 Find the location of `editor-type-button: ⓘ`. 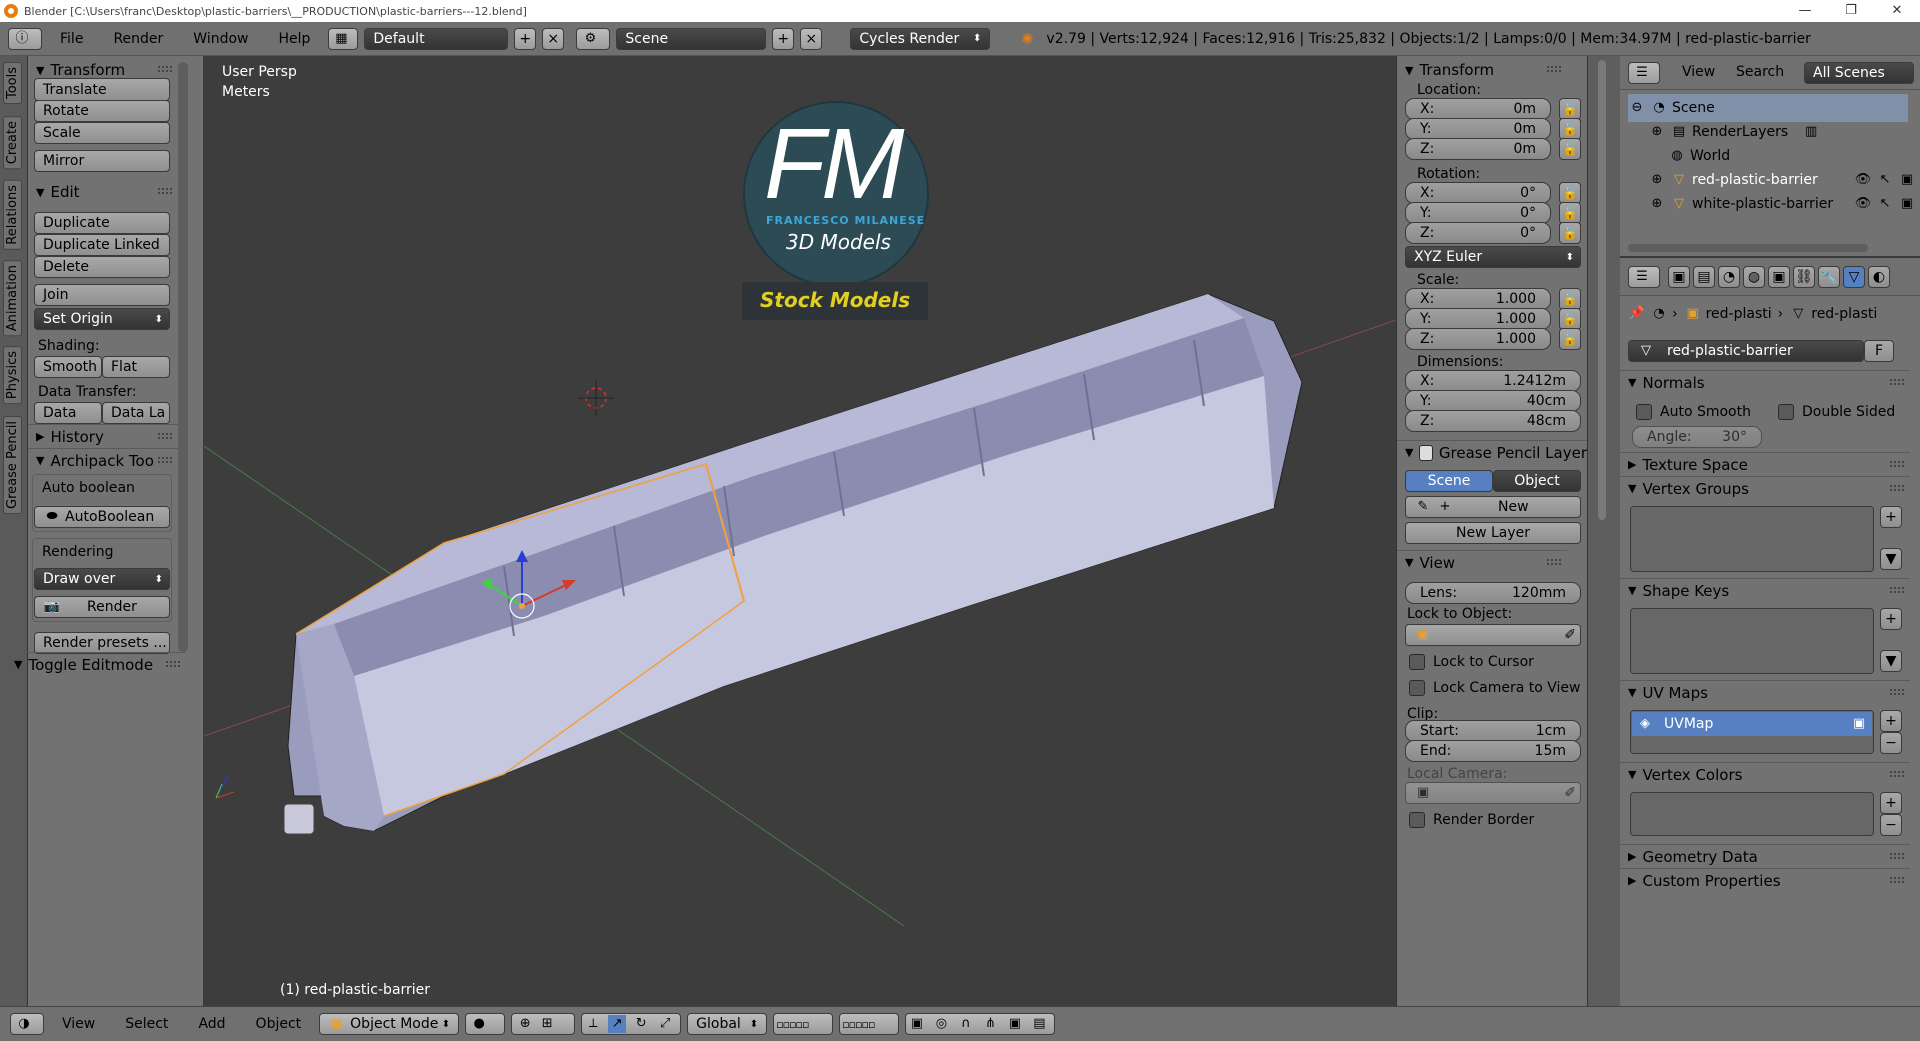

editor-type-button: ⓘ is located at coordinates (25, 38).